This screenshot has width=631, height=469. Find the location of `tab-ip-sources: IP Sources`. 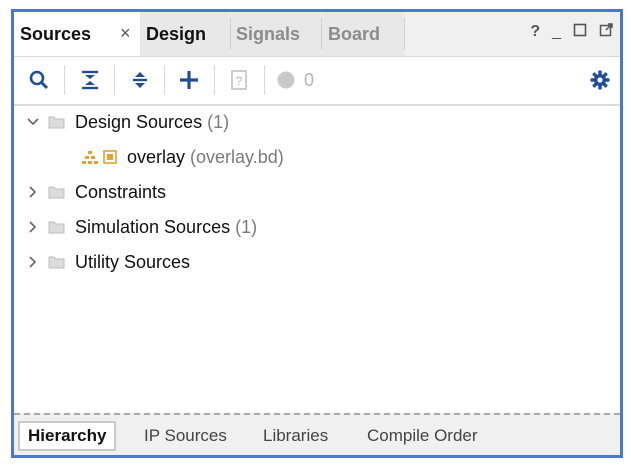

tab-ip-sources: IP Sources is located at coordinates (185, 436).